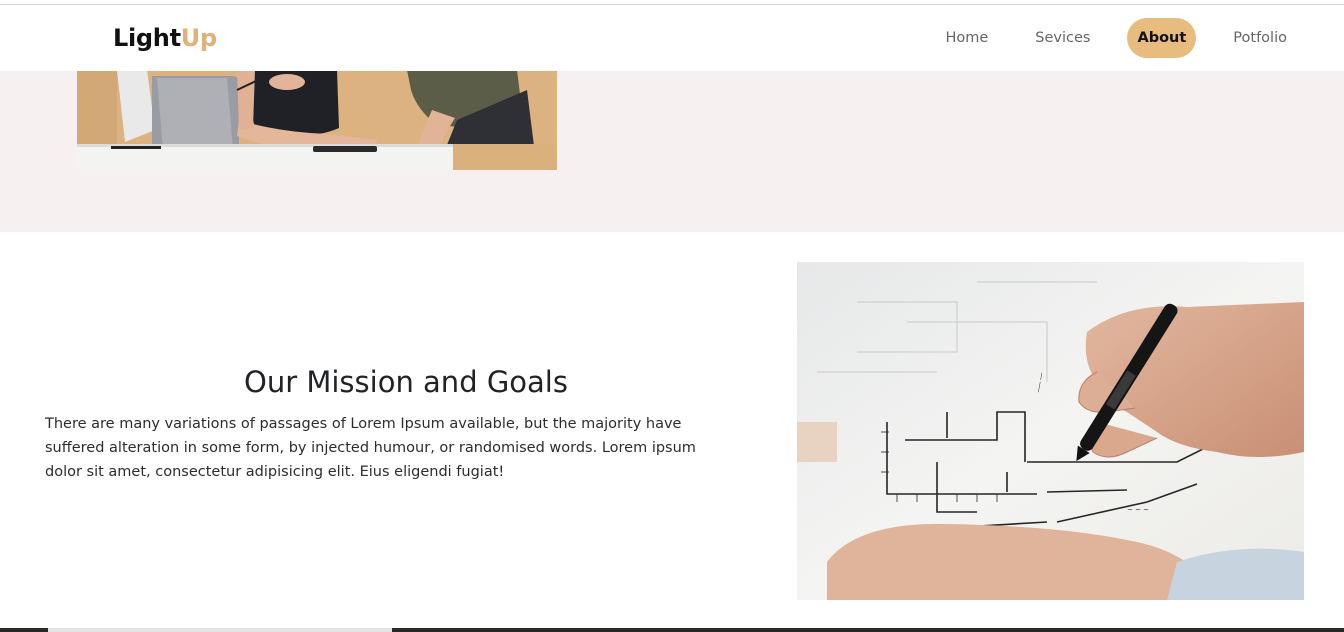 This screenshot has height=632, width=1344. Describe the element at coordinates (672, 38) in the screenshot. I see `navbar: LightUp Home Sevices About Potfolio` at that location.